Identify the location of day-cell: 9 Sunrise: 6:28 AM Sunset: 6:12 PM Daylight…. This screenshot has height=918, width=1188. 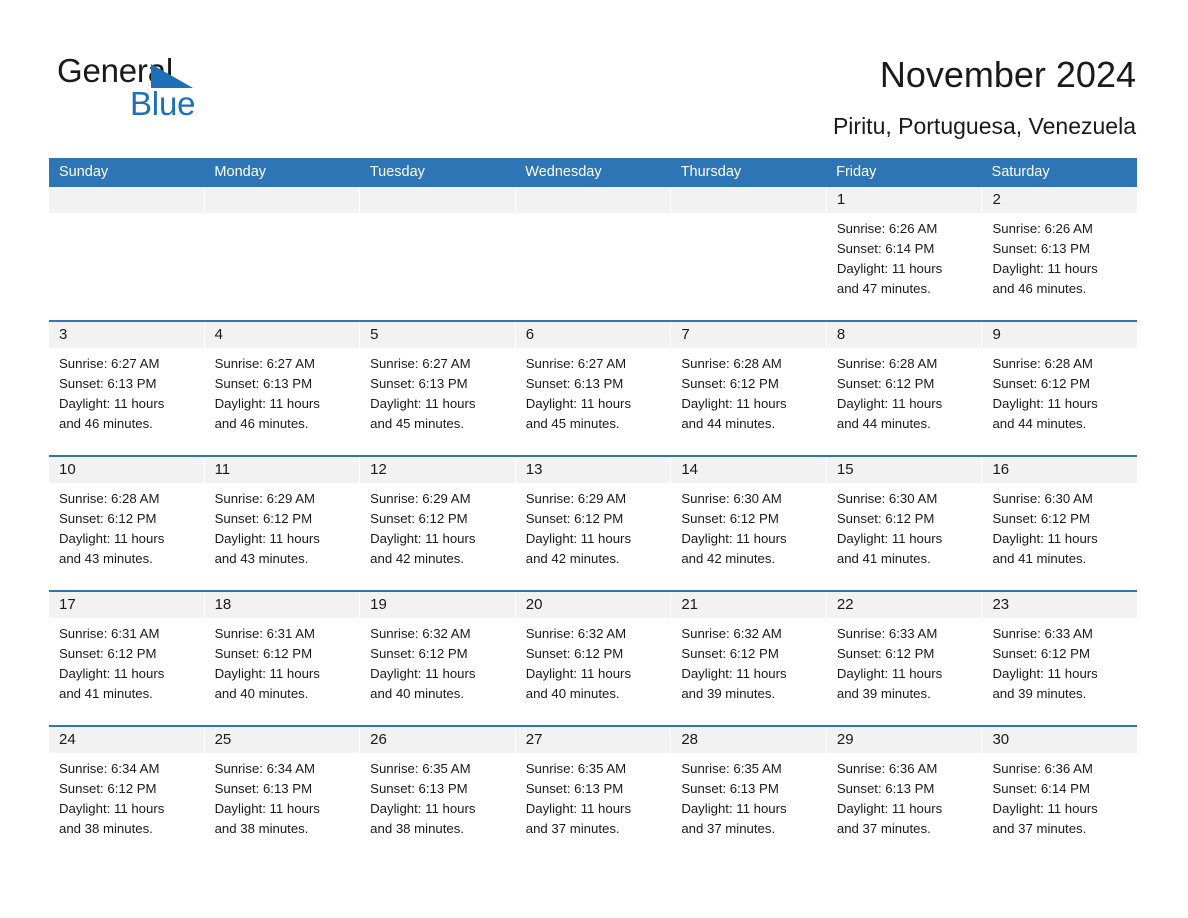
(1060, 388).